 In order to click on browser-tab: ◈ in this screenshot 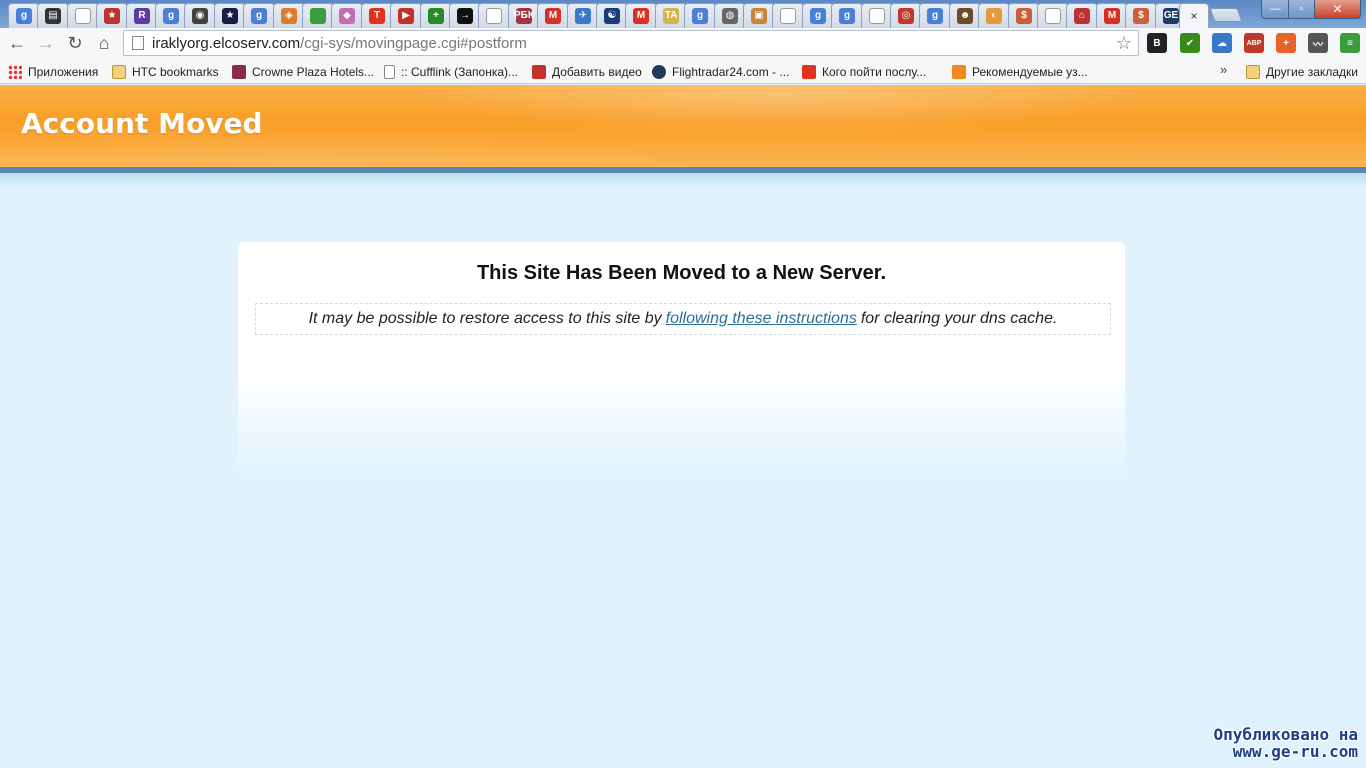, I will do `click(289, 15)`.